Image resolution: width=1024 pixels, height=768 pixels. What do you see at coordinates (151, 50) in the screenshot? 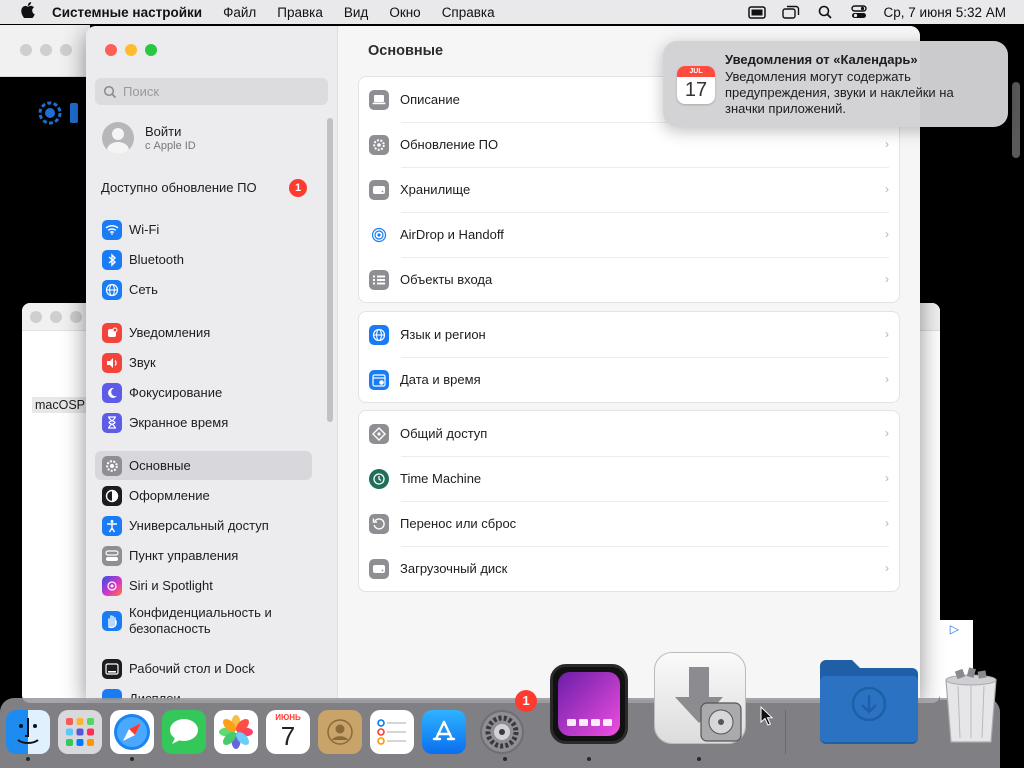
I see `window-zoom-button` at bounding box center [151, 50].